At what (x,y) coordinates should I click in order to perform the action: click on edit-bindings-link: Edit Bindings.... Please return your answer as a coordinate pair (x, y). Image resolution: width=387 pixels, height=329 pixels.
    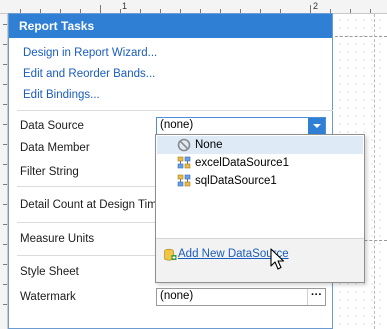
    Looking at the image, I should click on (61, 95).